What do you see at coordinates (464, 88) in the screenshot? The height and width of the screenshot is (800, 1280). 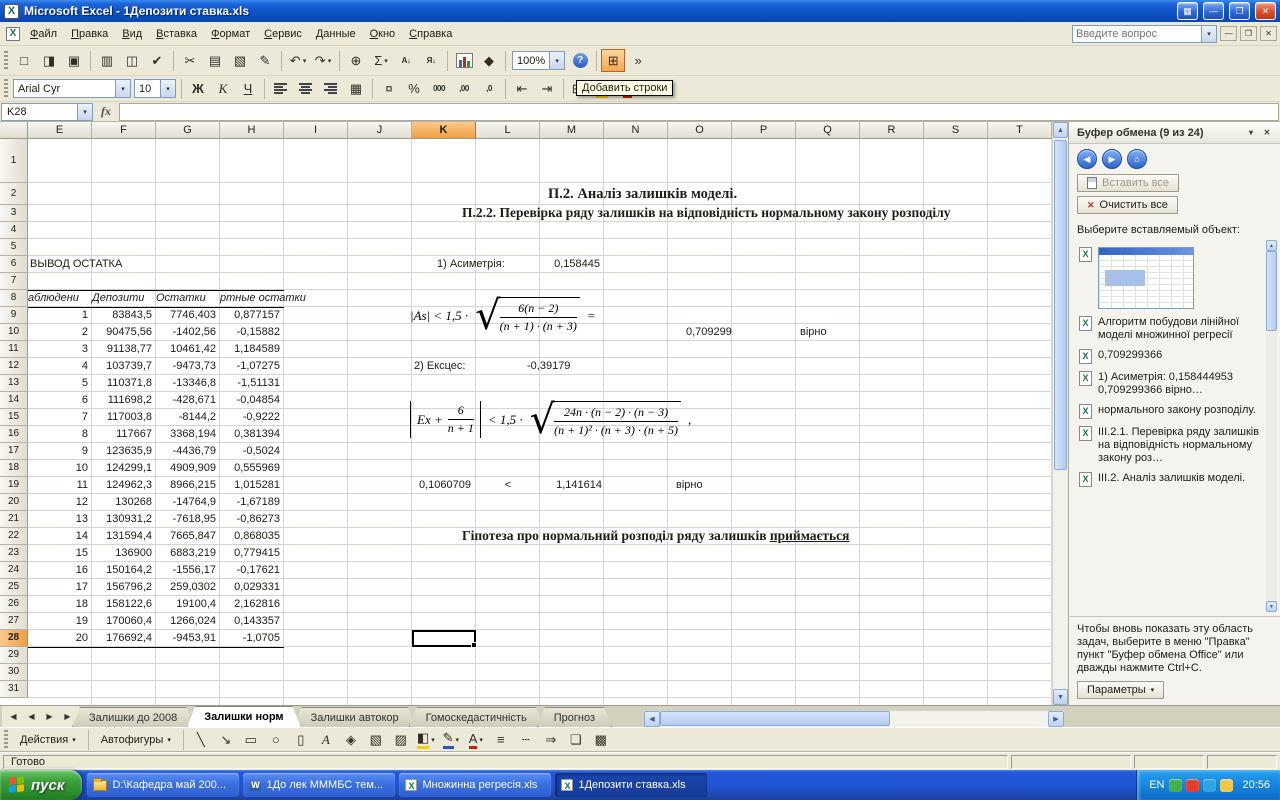 I see `increase-decimal-button: ,00` at bounding box center [464, 88].